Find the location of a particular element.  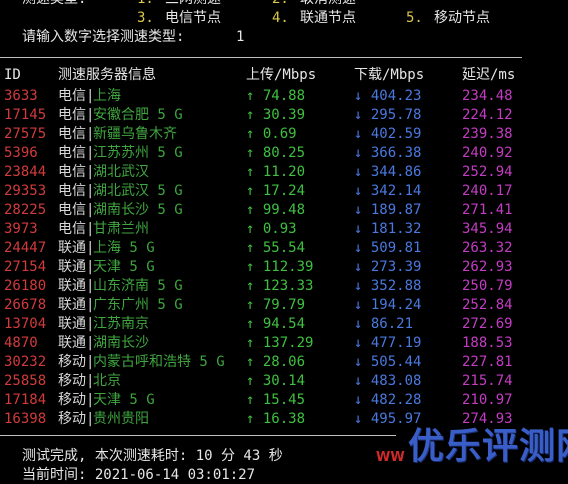

row-node: 湖北武汉 is located at coordinates (121, 172).